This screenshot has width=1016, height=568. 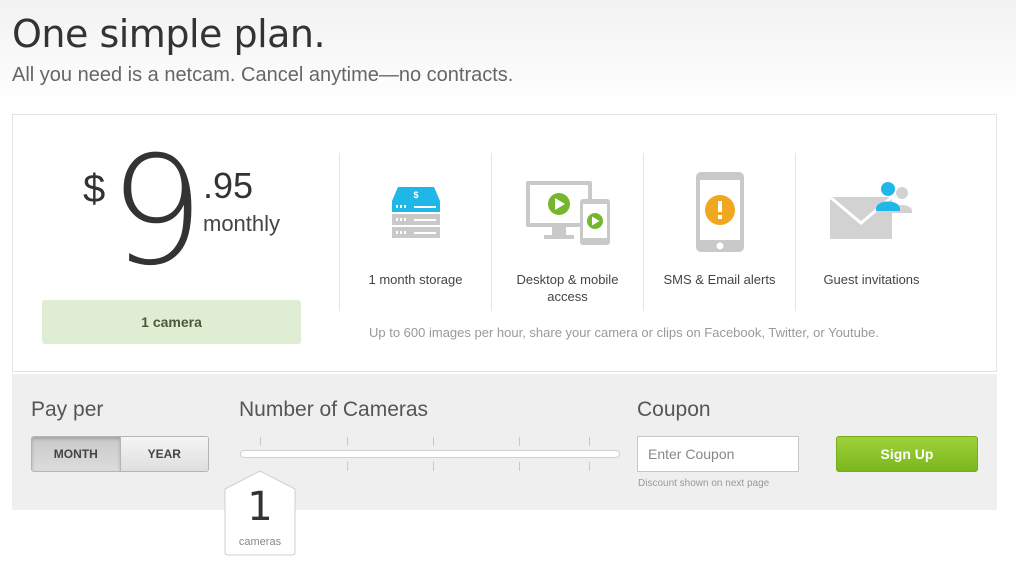 I want to click on guest-invite-icon, so click(x=870, y=210).